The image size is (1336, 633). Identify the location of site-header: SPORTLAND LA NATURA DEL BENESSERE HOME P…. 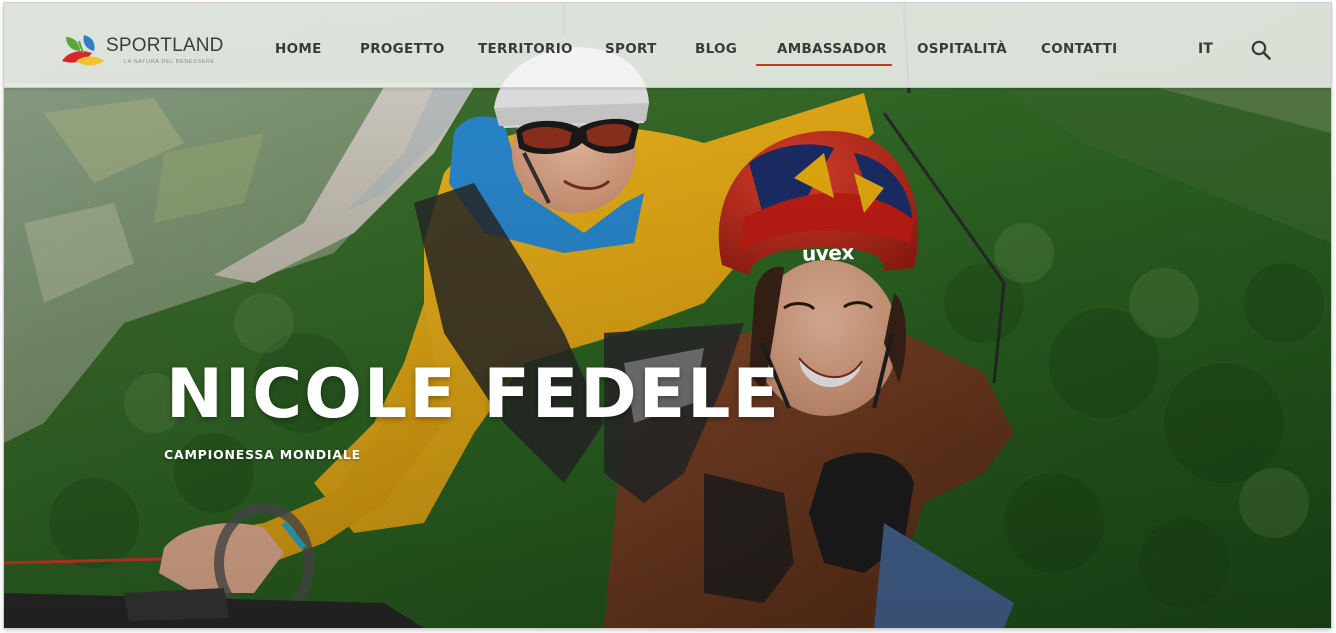
(667, 45).